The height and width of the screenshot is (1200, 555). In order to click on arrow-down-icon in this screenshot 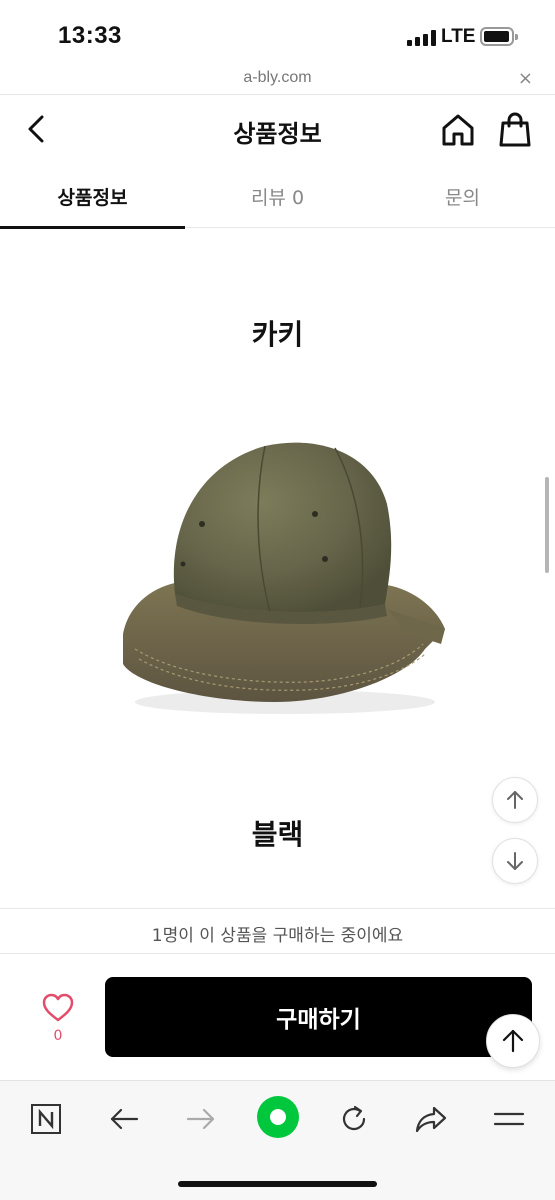, I will do `click(515, 861)`.